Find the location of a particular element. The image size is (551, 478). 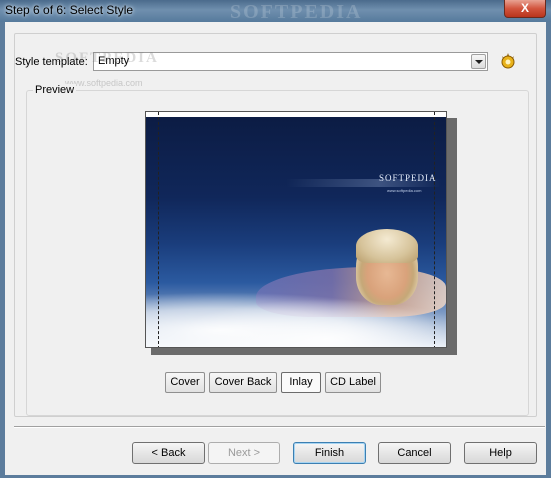

finish-button: Finish is located at coordinates (329, 453).